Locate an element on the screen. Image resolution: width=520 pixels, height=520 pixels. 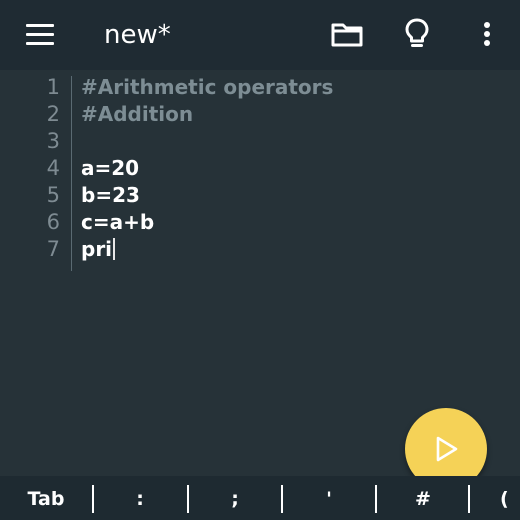
line-number: 3 is located at coordinates (53, 141).